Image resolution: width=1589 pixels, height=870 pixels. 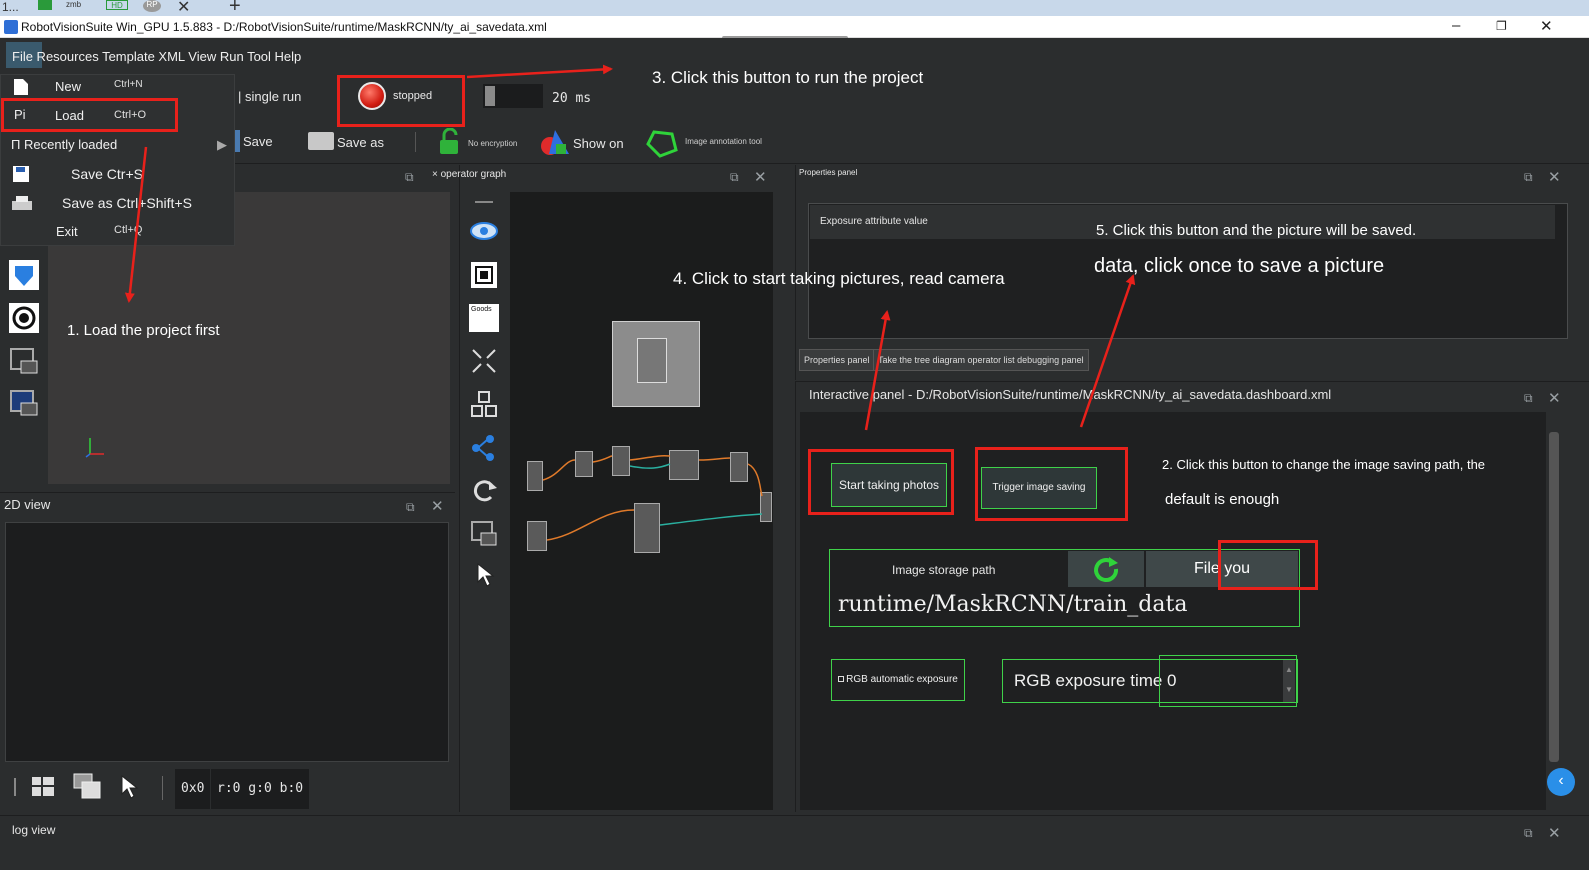 What do you see at coordinates (193, 789) in the screenshot?
I see `image-size-readout: 0x0` at bounding box center [193, 789].